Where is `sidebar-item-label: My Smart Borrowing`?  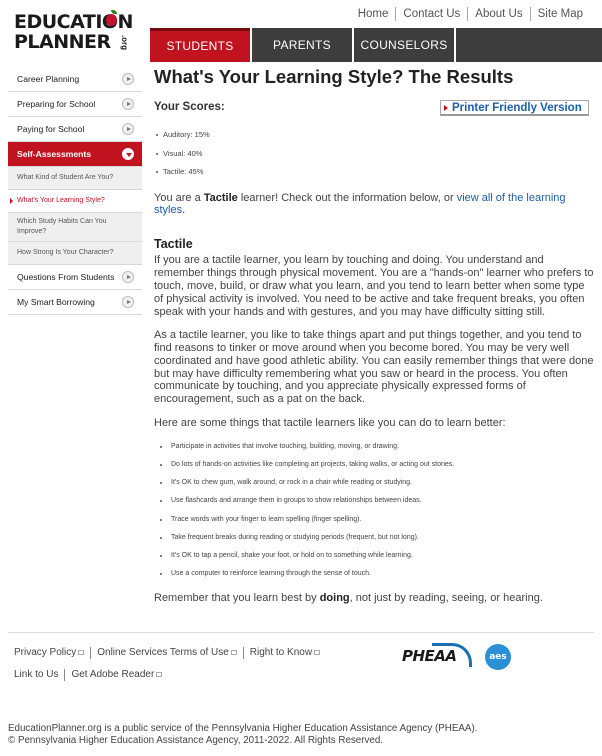 sidebar-item-label: My Smart Borrowing is located at coordinates (56, 302).